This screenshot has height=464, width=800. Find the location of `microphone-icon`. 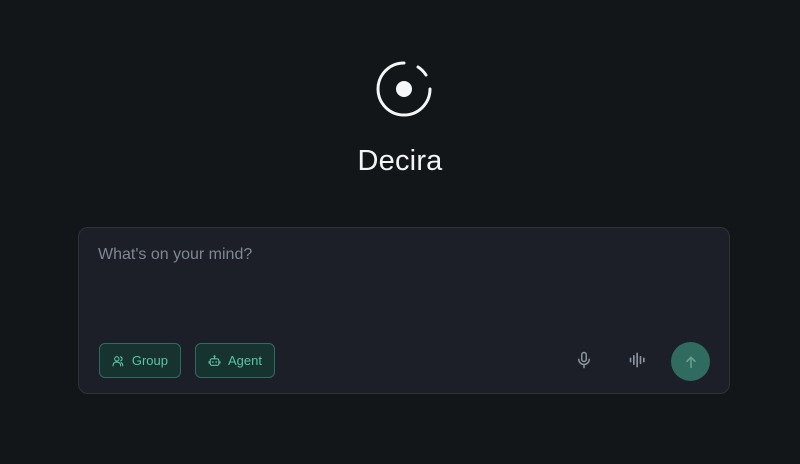

microphone-icon is located at coordinates (584, 360).